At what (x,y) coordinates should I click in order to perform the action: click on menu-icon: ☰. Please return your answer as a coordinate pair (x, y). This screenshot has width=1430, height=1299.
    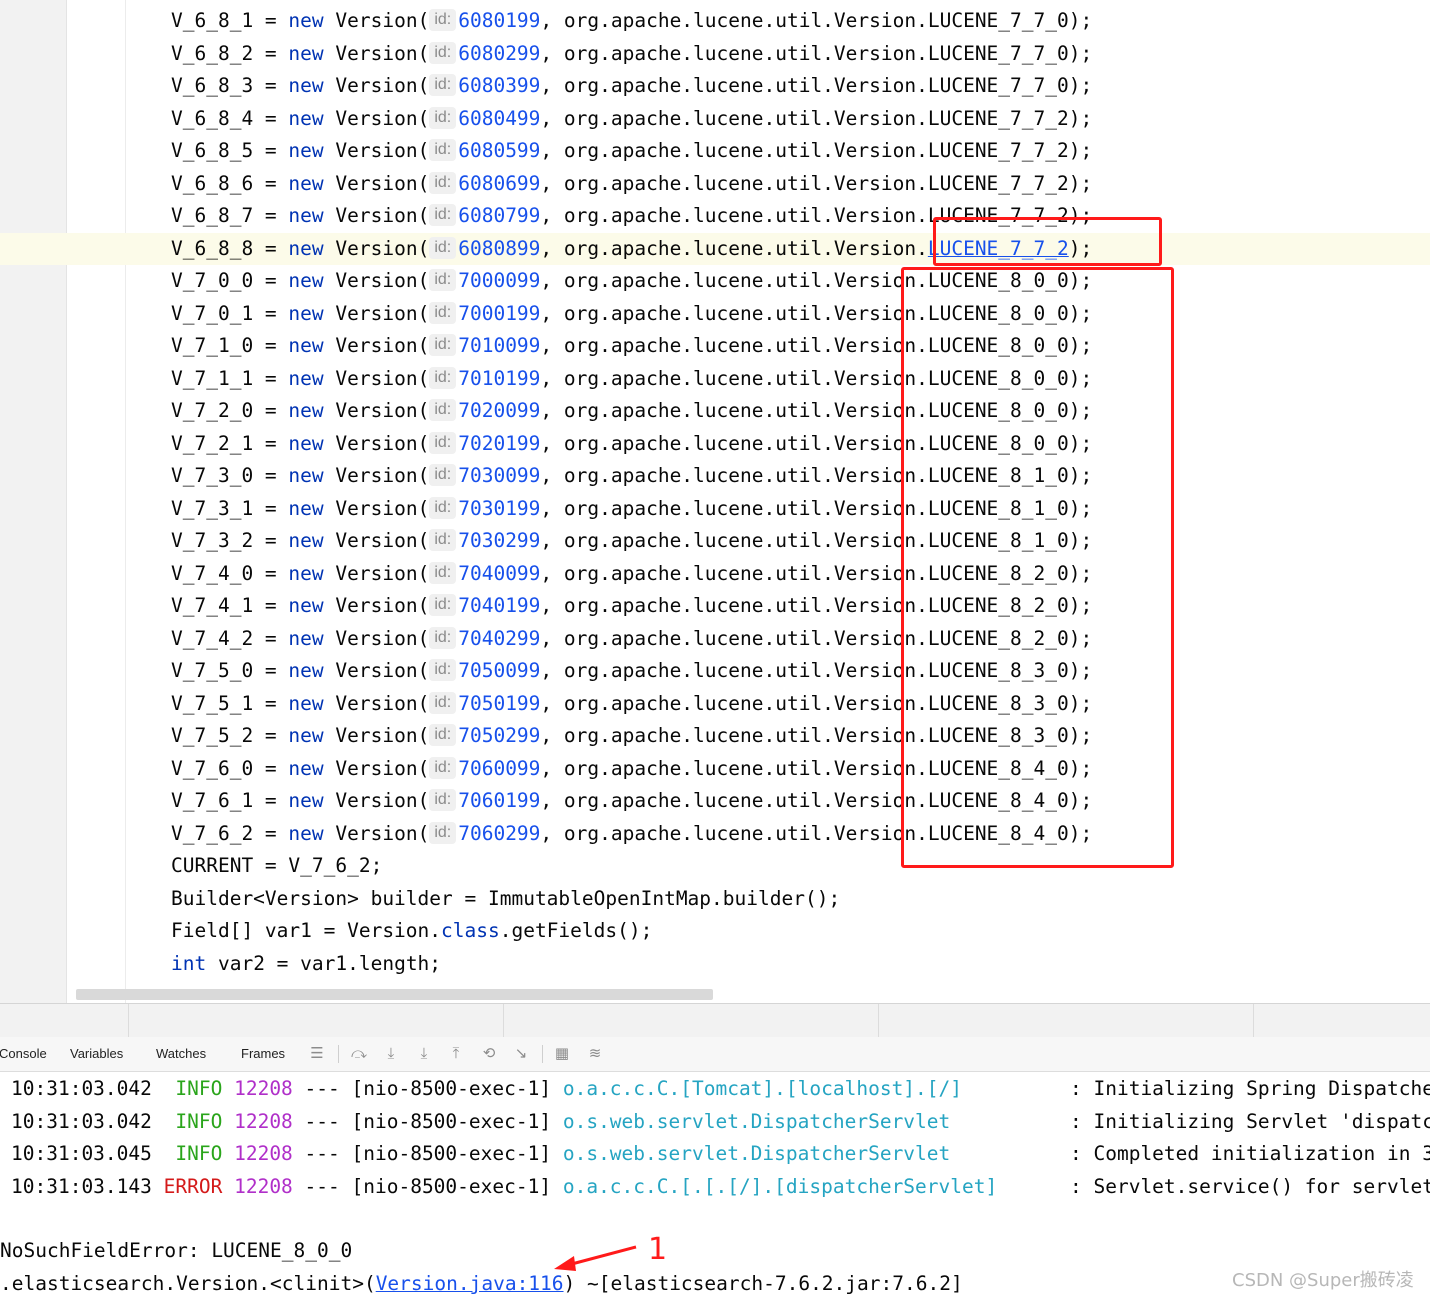
    Looking at the image, I should click on (317, 1053).